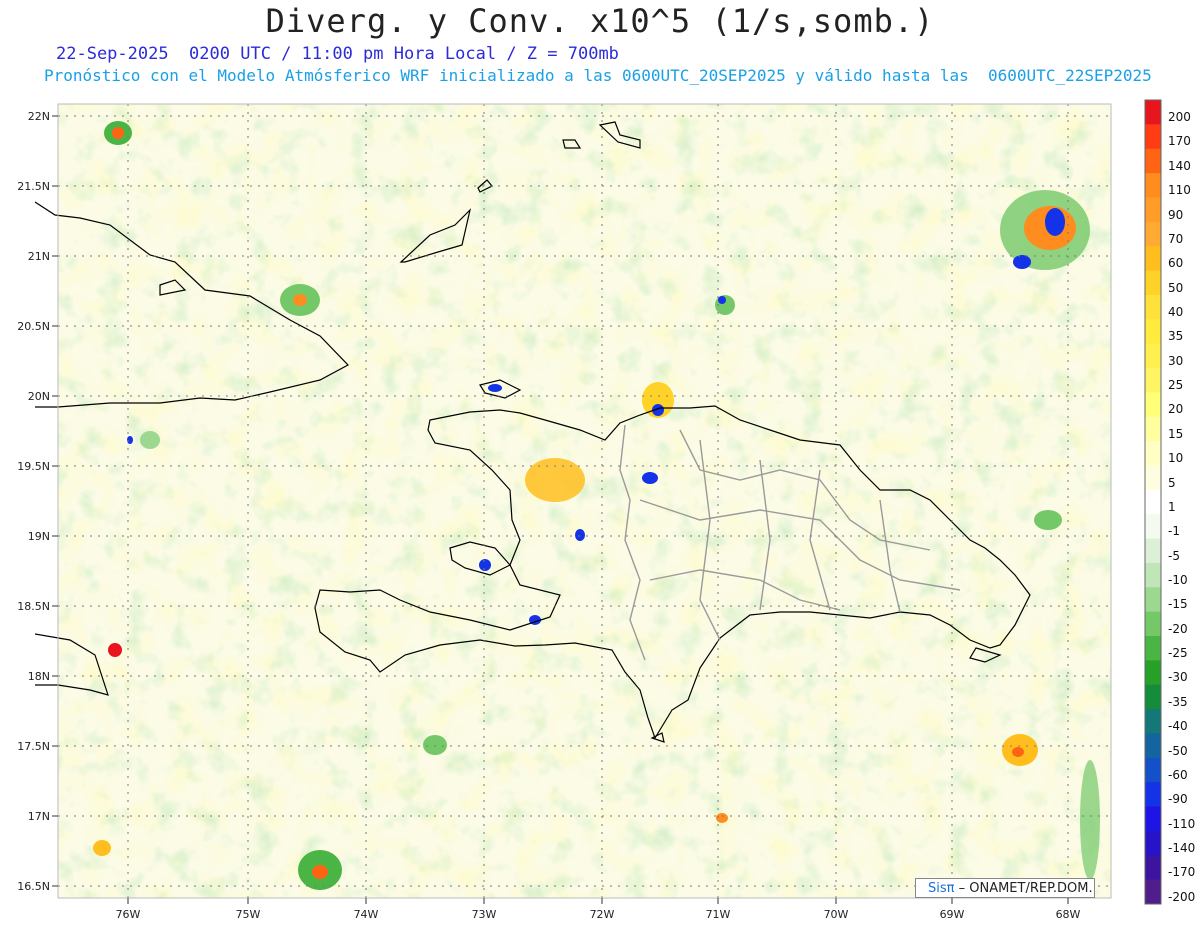 This screenshot has height=927, width=1200. What do you see at coordinates (1178, 604) in the screenshot?
I see `colorbar-label: -15` at bounding box center [1178, 604].